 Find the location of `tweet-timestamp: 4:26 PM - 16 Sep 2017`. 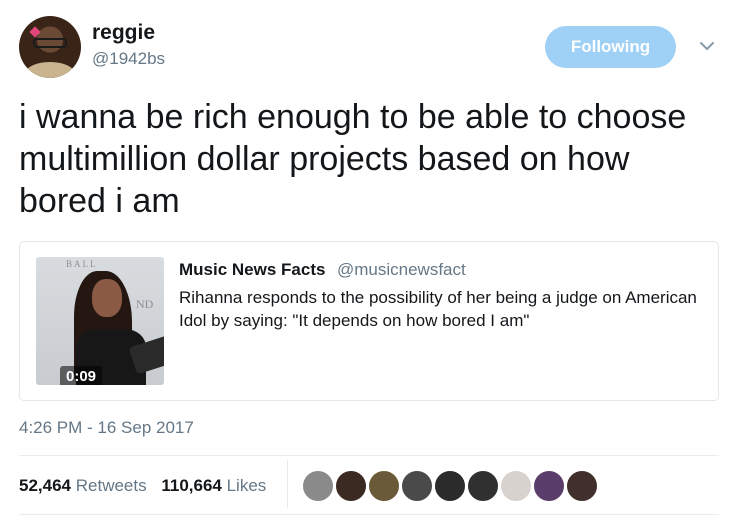

tweet-timestamp: 4:26 PM - 16 Sep 2017 is located at coordinates (106, 428).